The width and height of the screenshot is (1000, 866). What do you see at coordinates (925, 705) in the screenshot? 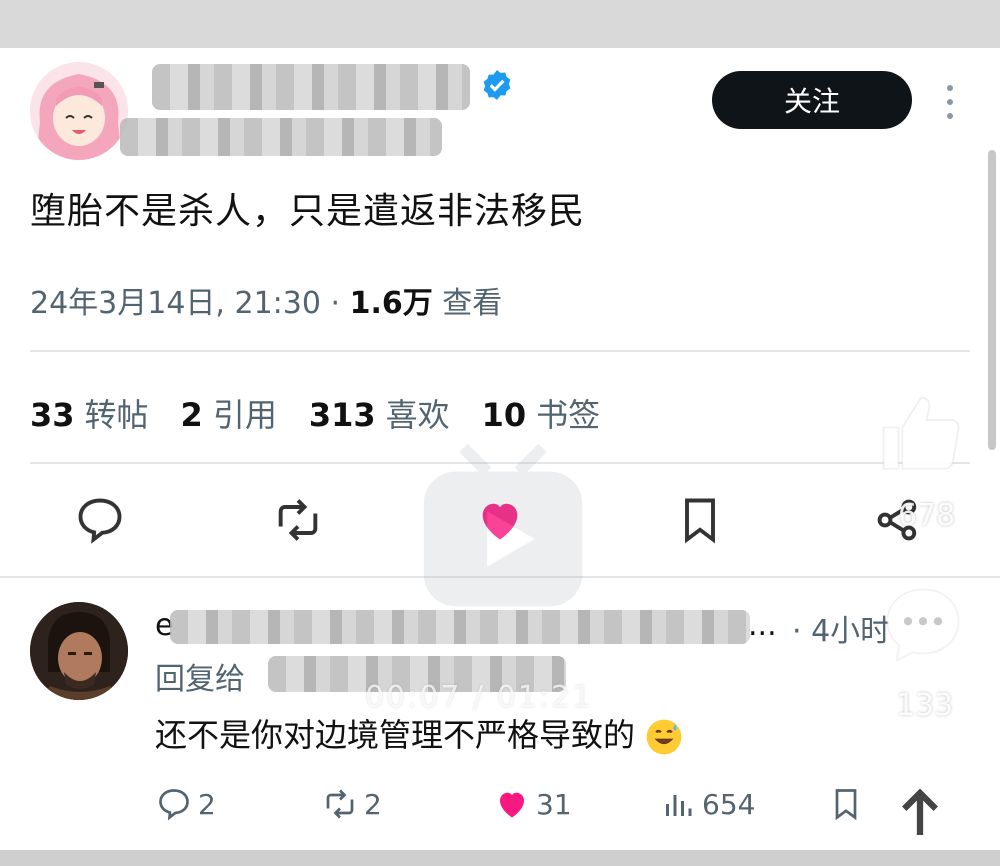
I see `overlay-comment-count: 133` at bounding box center [925, 705].